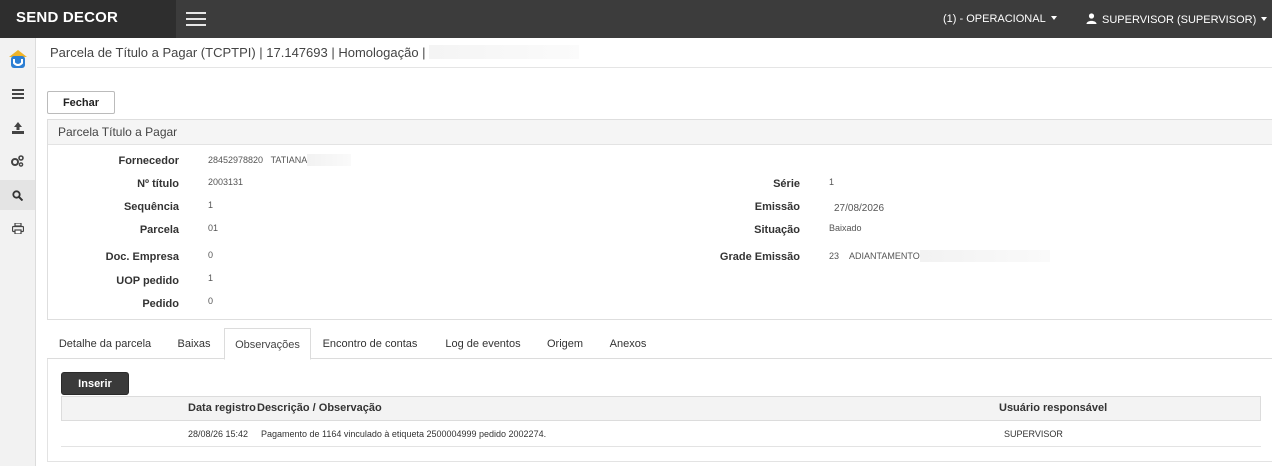 The width and height of the screenshot is (1272, 466). I want to click on field-label-sequencia: Sequência, so click(151, 207).